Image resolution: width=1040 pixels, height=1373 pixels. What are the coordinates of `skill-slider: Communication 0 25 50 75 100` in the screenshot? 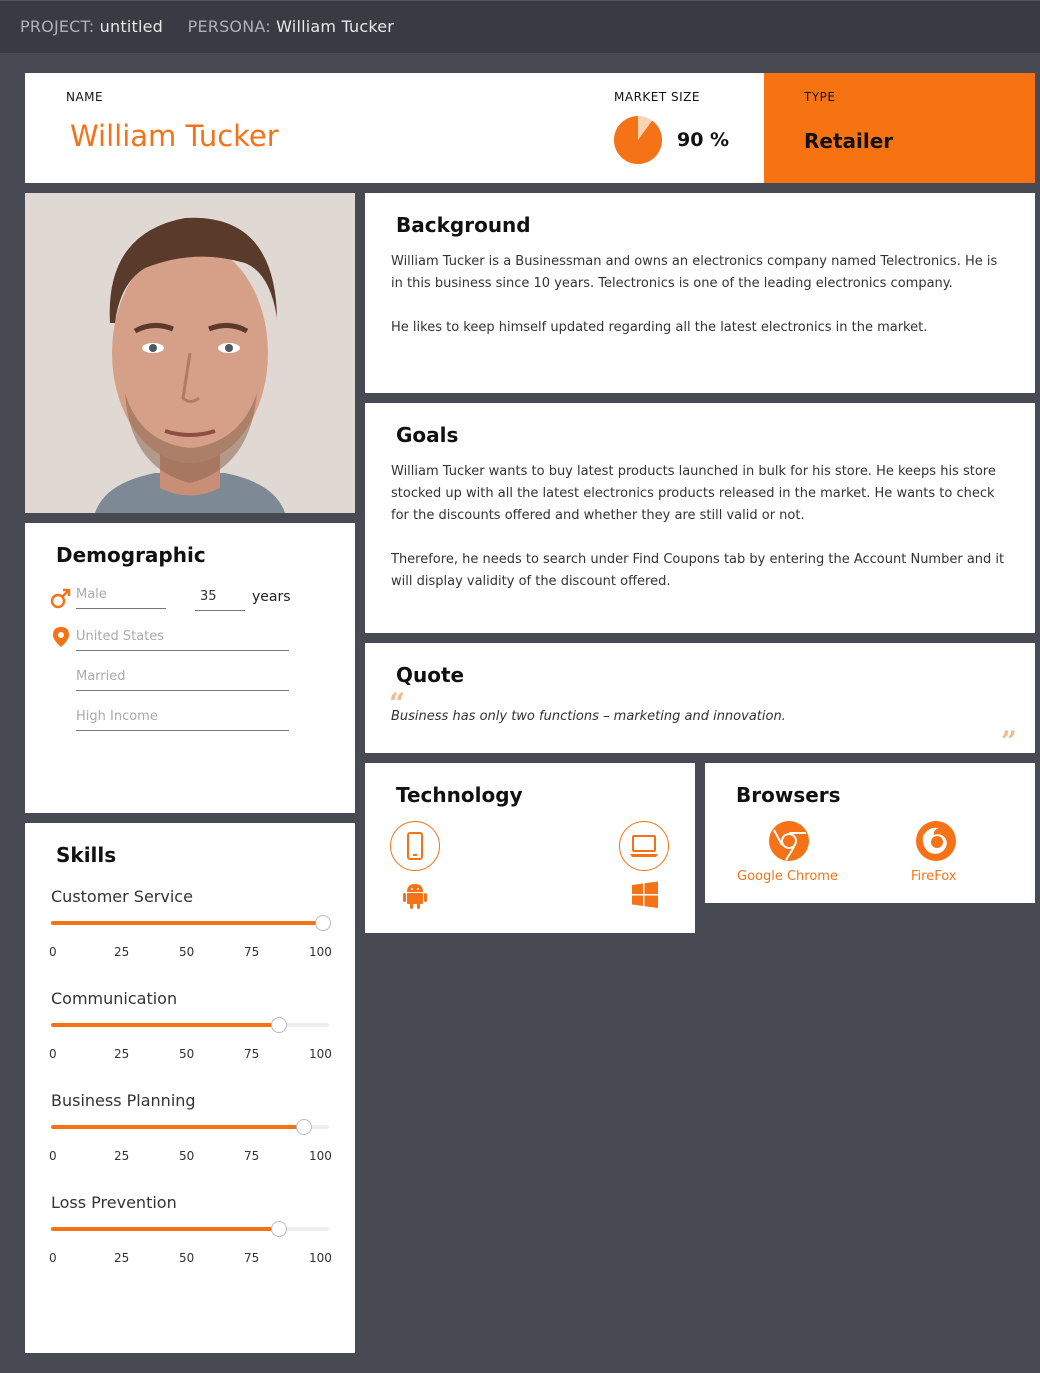 It's located at (190, 1034).